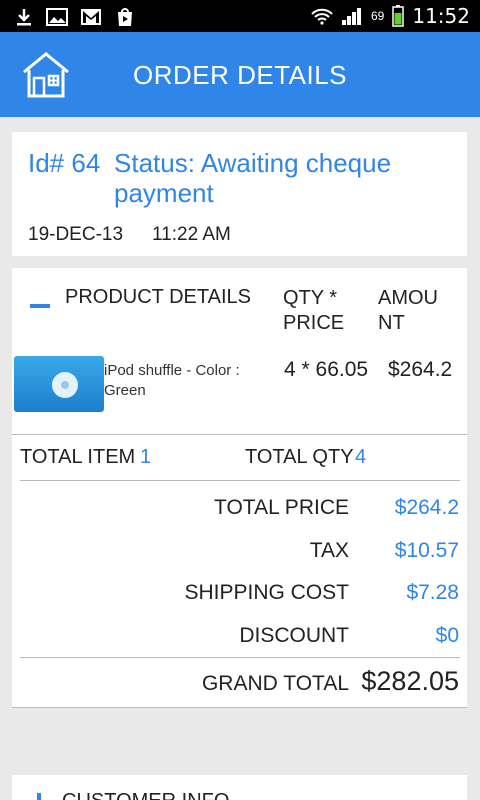 This screenshot has height=800, width=480. What do you see at coordinates (40, 306) in the screenshot?
I see `collapse-icon` at bounding box center [40, 306].